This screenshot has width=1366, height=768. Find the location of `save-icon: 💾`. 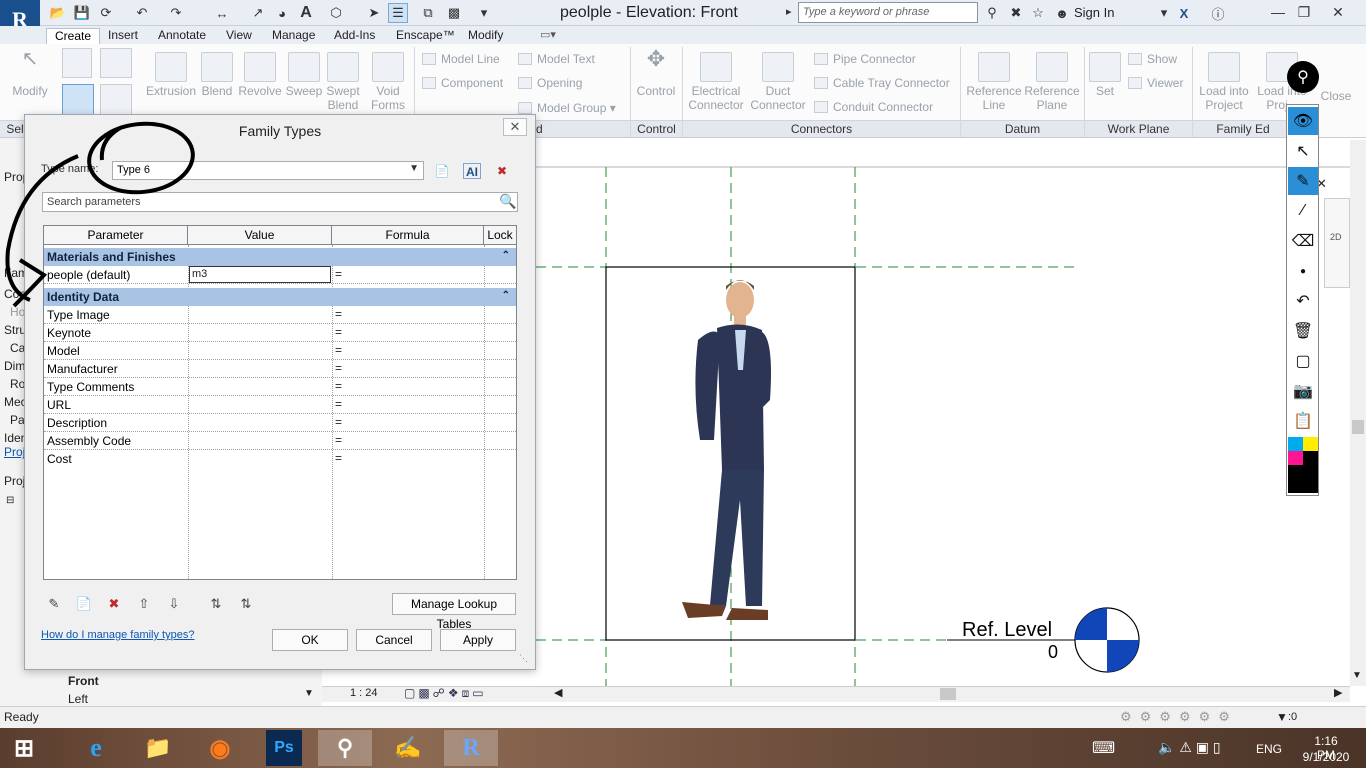

save-icon: 💾 is located at coordinates (82, 13).